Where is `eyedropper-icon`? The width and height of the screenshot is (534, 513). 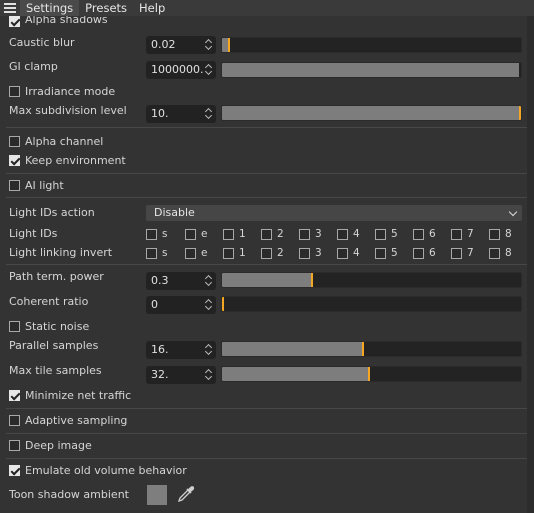
eyedropper-icon is located at coordinates (186, 494).